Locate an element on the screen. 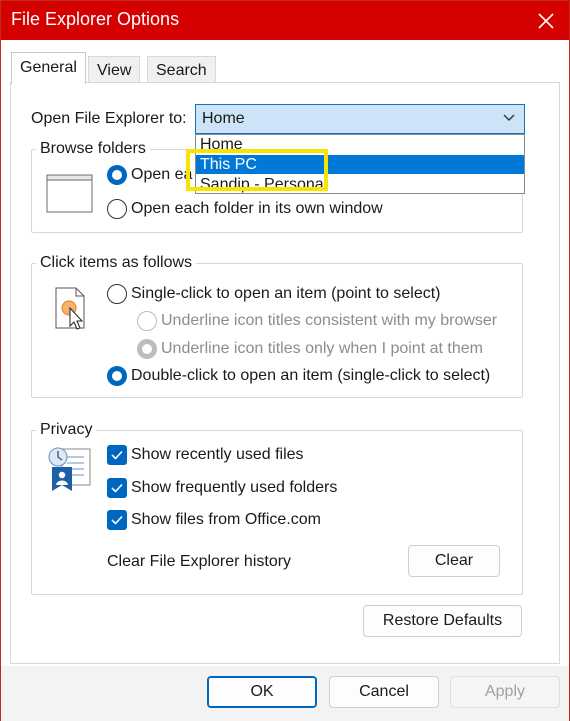 The width and height of the screenshot is (570, 721). tab-view: View is located at coordinates (114, 69).